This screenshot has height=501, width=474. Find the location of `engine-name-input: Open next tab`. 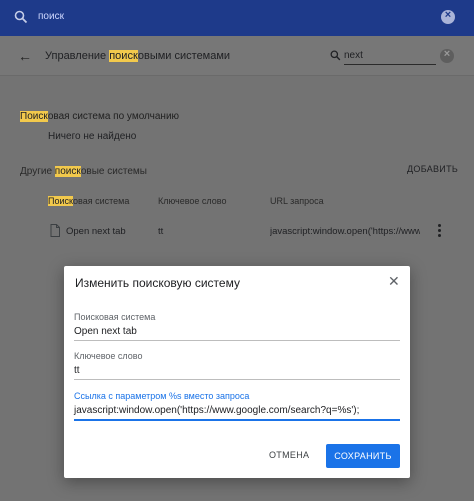

engine-name-input: Open next tab is located at coordinates (105, 331).